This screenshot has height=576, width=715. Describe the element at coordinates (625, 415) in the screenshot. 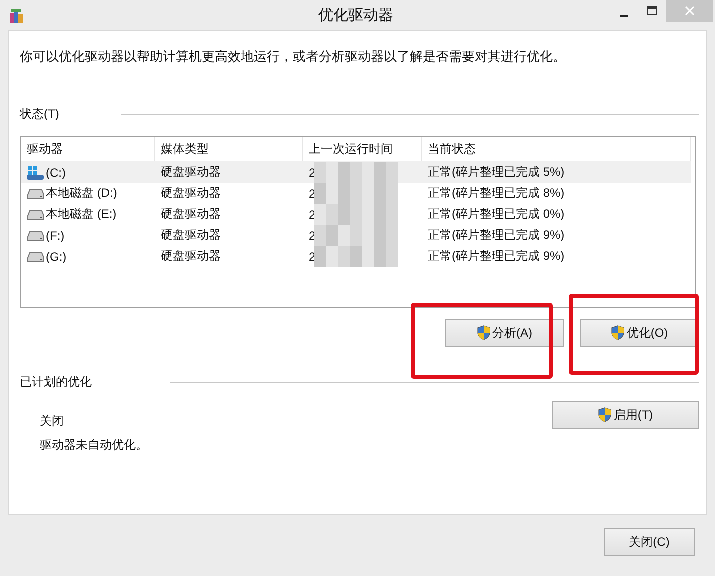

I see `enable-button: 启用(T)` at that location.